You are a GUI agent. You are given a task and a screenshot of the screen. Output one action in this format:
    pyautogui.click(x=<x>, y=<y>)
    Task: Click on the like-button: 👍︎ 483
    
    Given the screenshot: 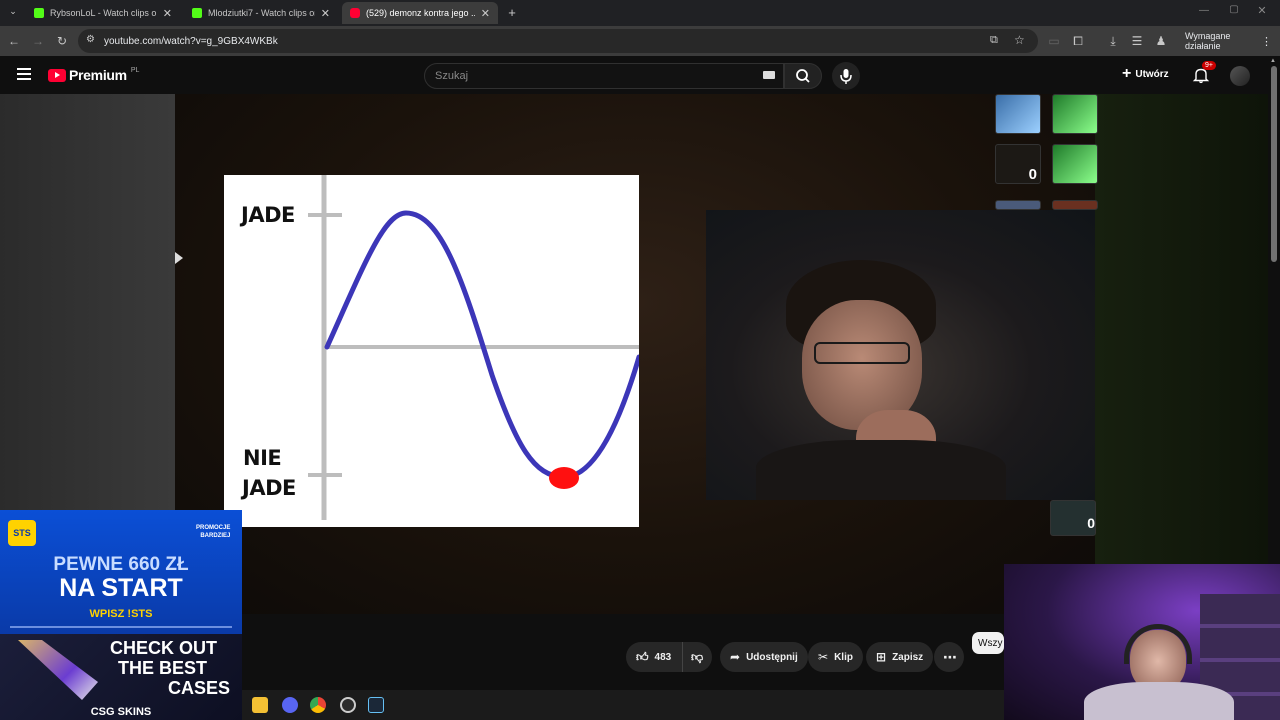 What is the action you would take?
    pyautogui.click(x=654, y=657)
    